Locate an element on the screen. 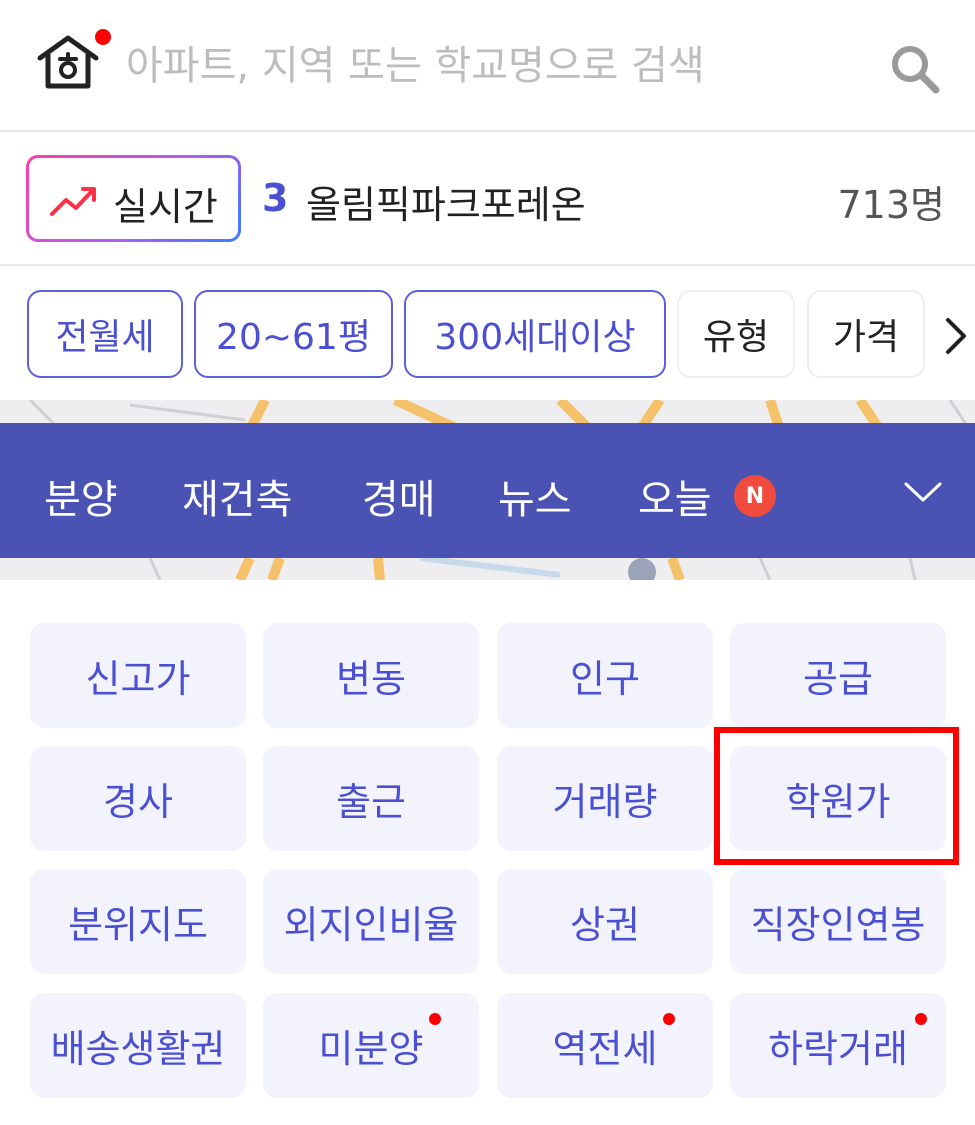 The height and width of the screenshot is (1125, 975). filter-chip-label: 전월세 is located at coordinates (105, 337).